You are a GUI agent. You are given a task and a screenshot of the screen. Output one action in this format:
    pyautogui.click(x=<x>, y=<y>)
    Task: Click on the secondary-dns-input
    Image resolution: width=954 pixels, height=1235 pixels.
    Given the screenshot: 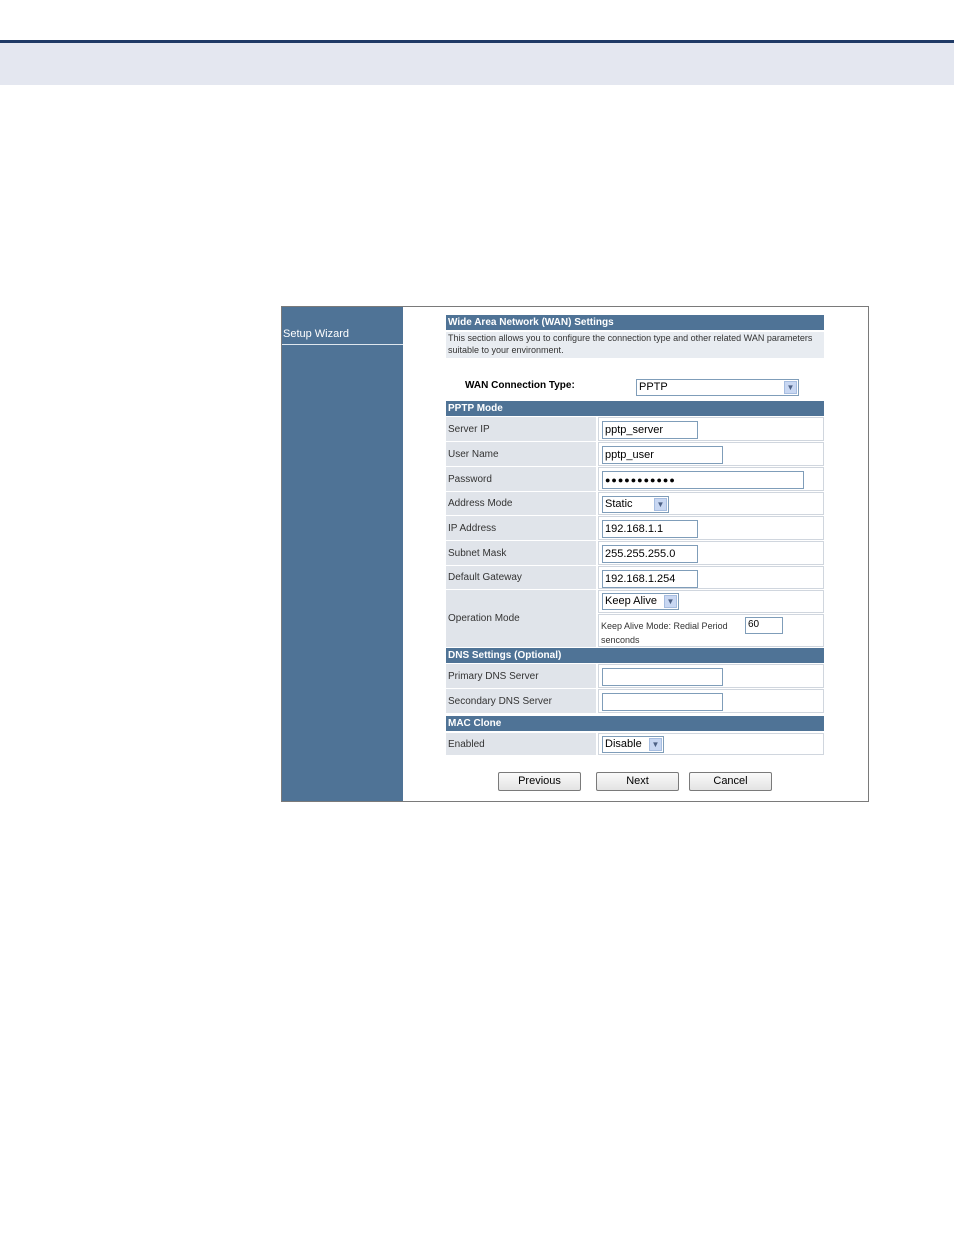 What is the action you would take?
    pyautogui.click(x=662, y=702)
    